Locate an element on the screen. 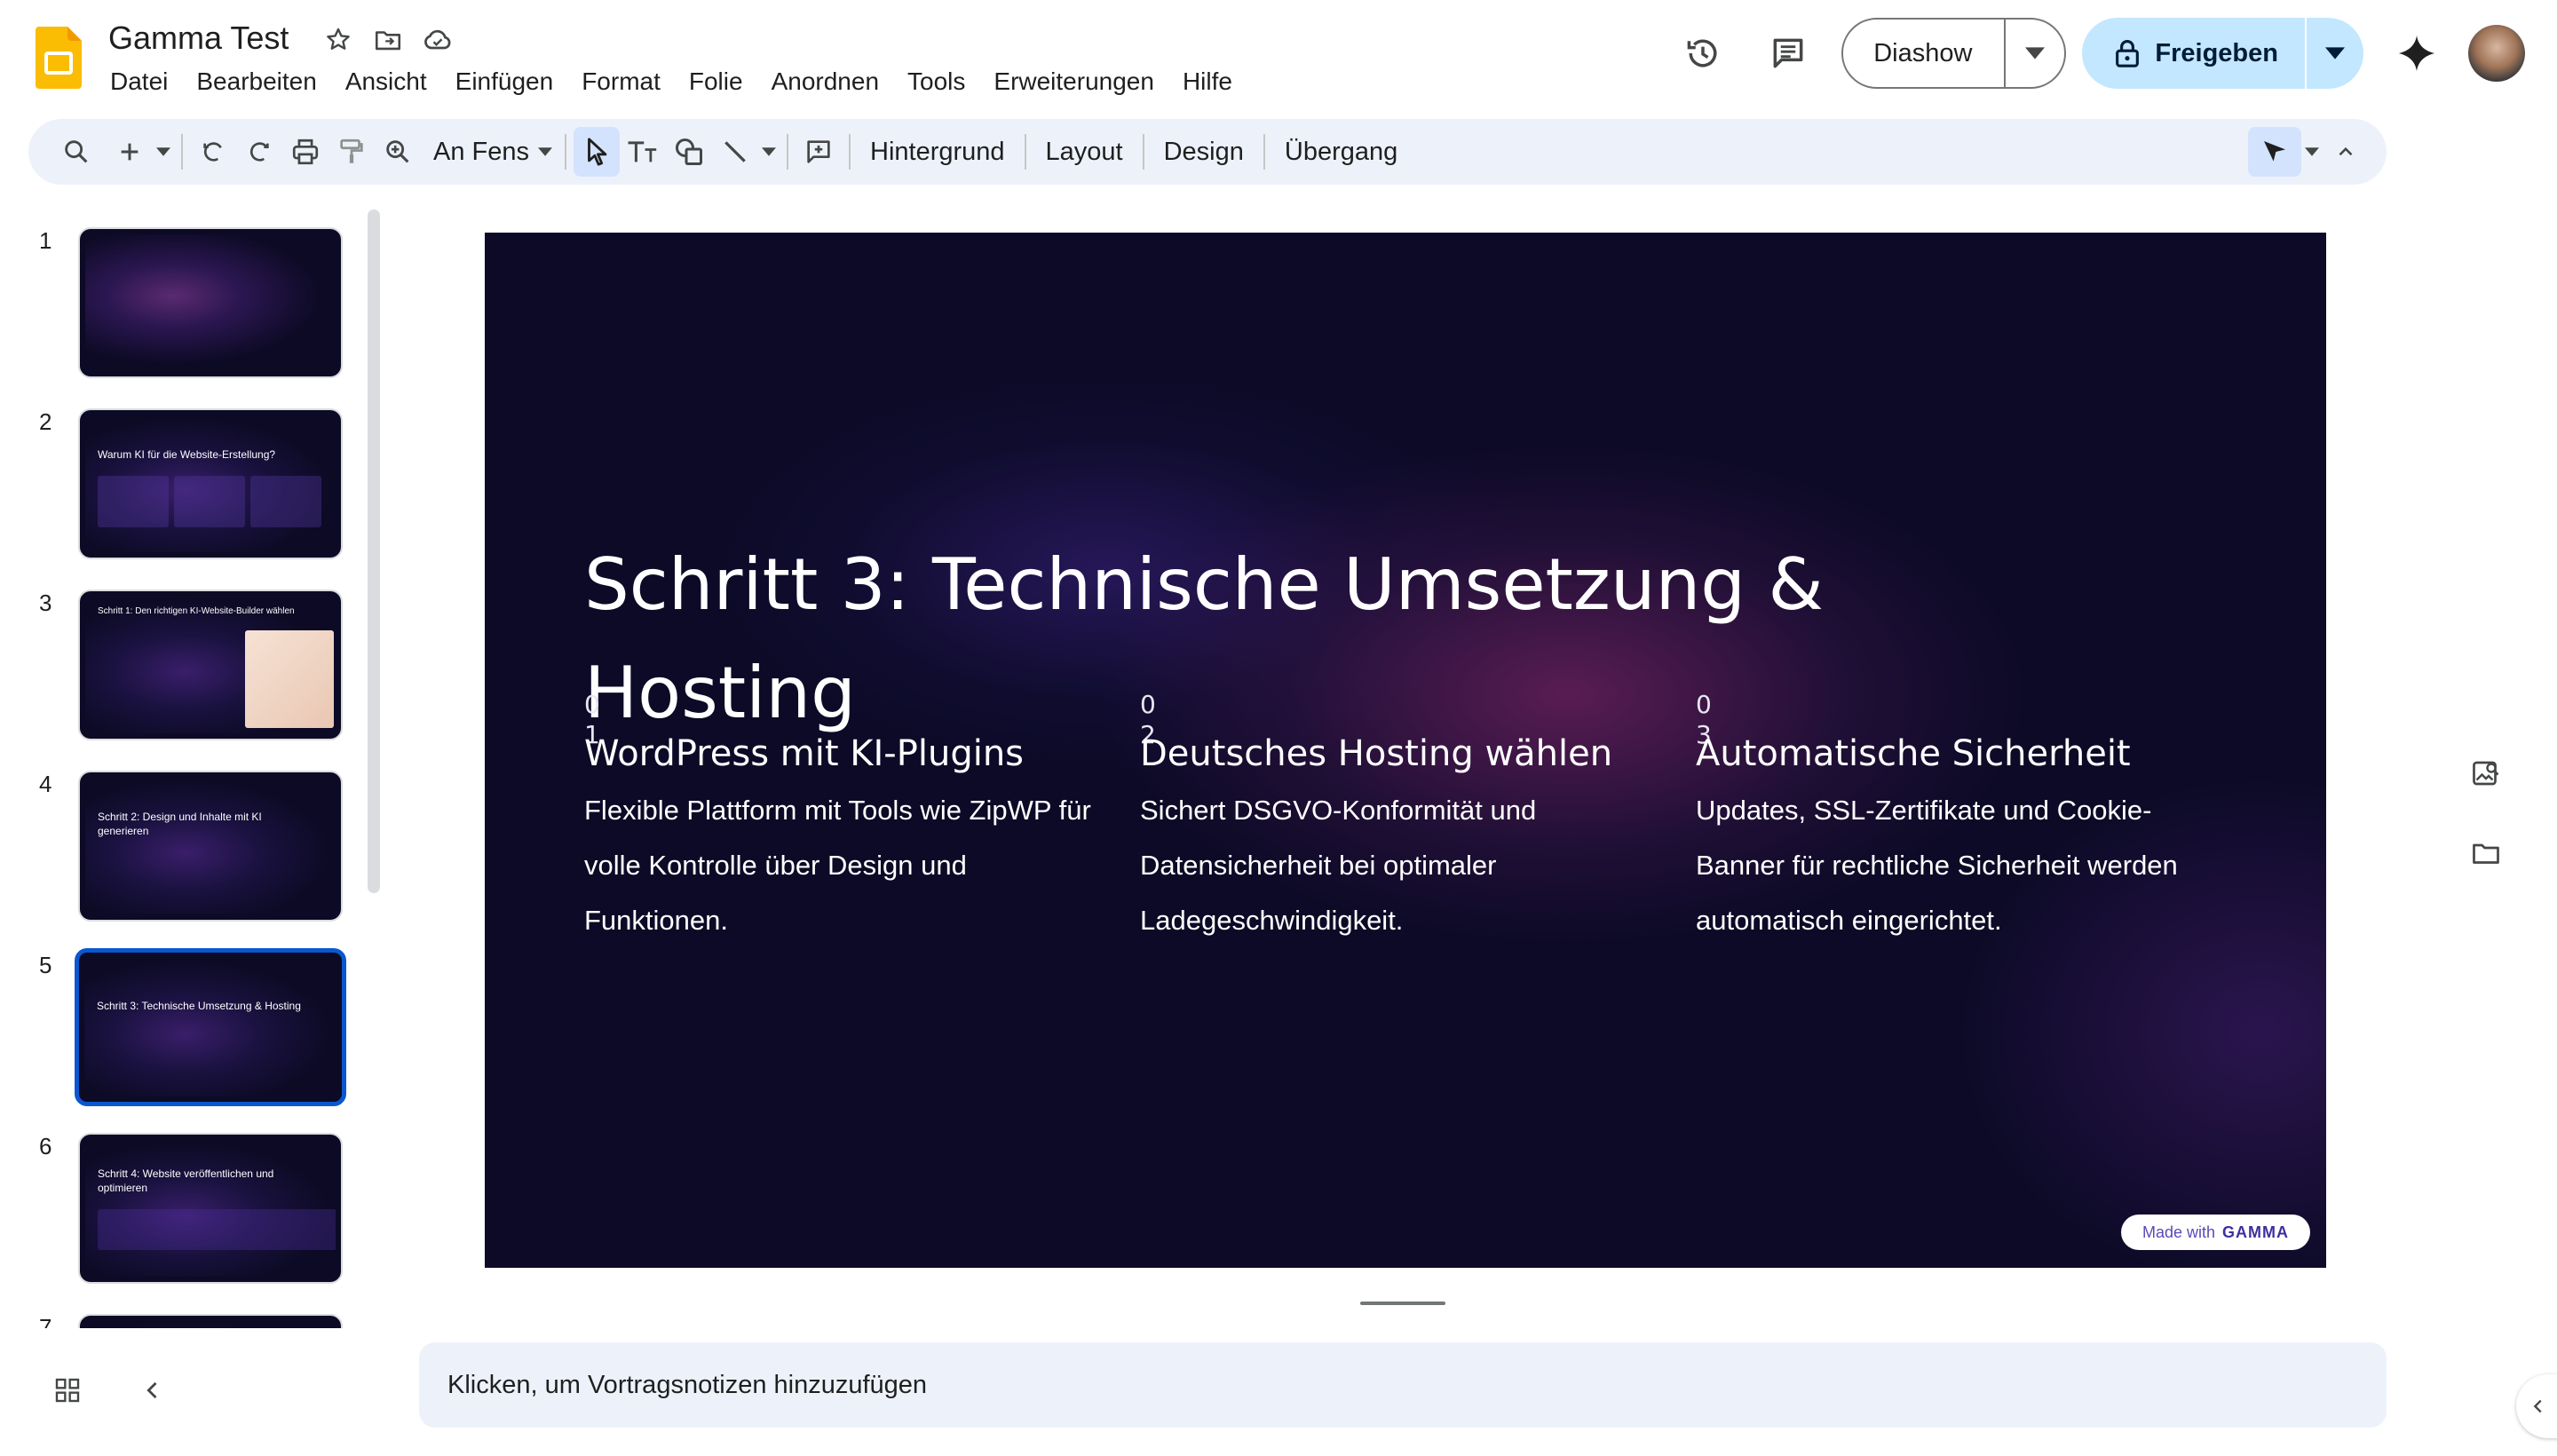 The image size is (2557, 1456). redo-icon is located at coordinates (259, 152).